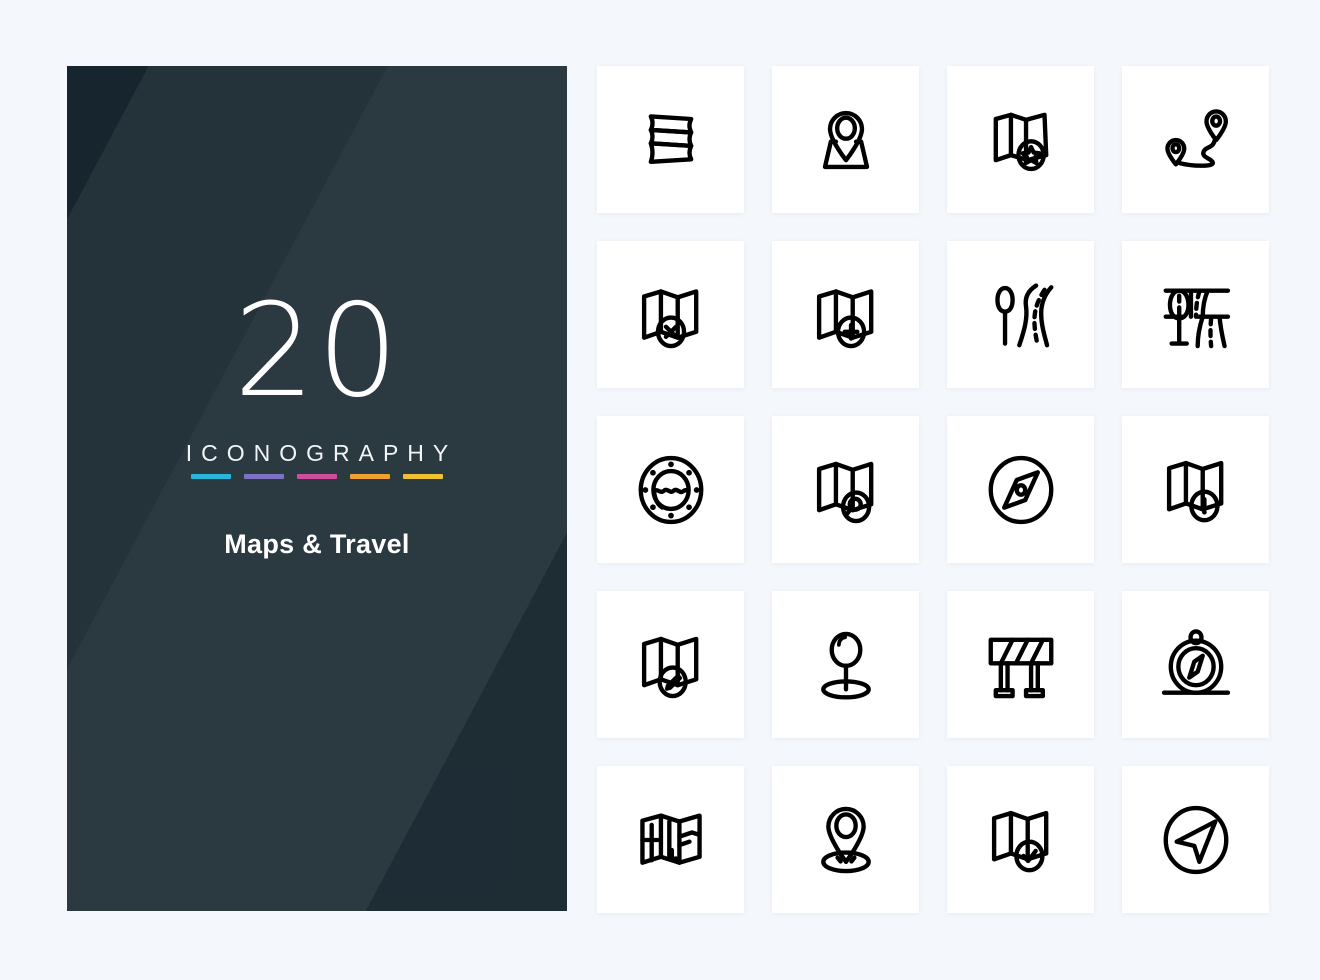  Describe the element at coordinates (1020, 667) in the screenshot. I see `road-barrier-icon` at that location.